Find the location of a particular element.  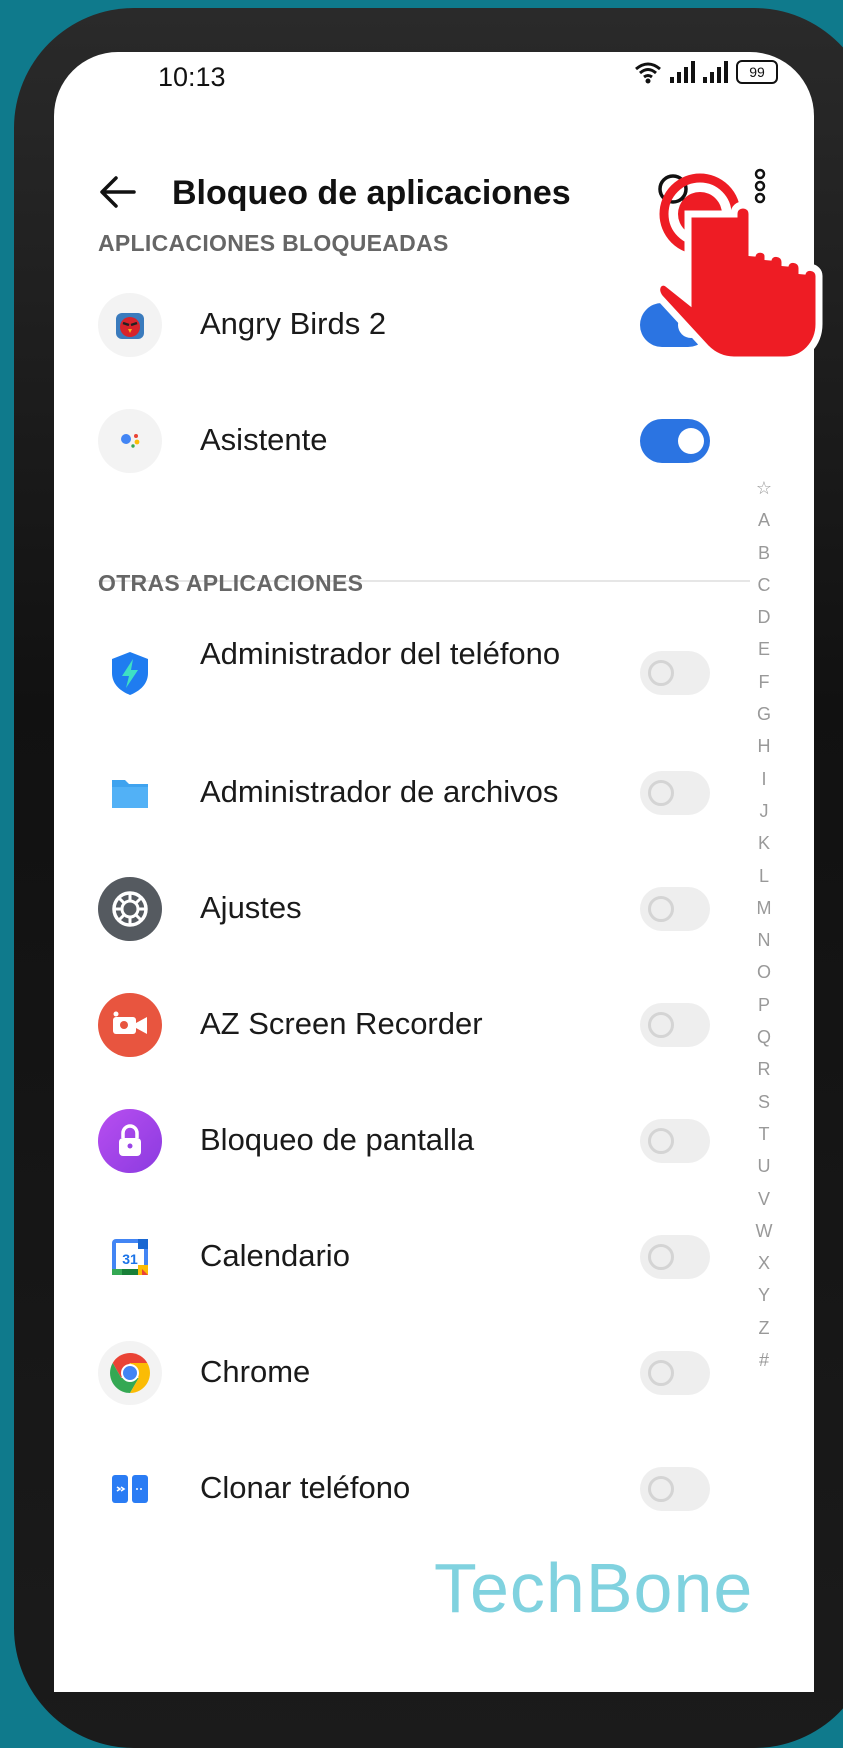

phone-clone-icon is located at coordinates (130, 1489).